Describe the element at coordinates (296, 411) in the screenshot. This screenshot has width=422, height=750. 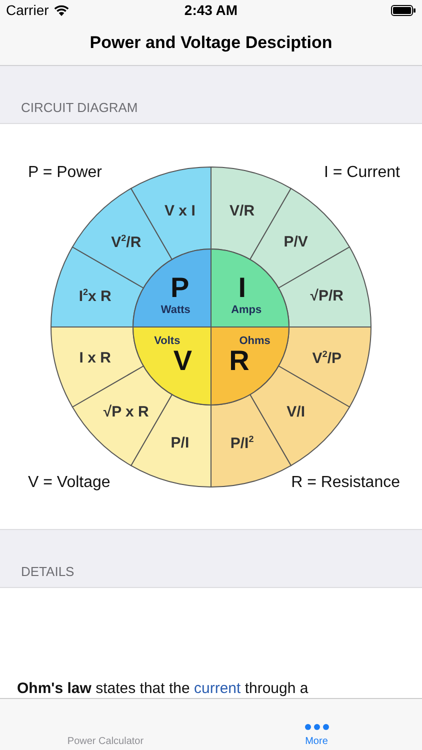
I see `formula-label: V/I` at that location.